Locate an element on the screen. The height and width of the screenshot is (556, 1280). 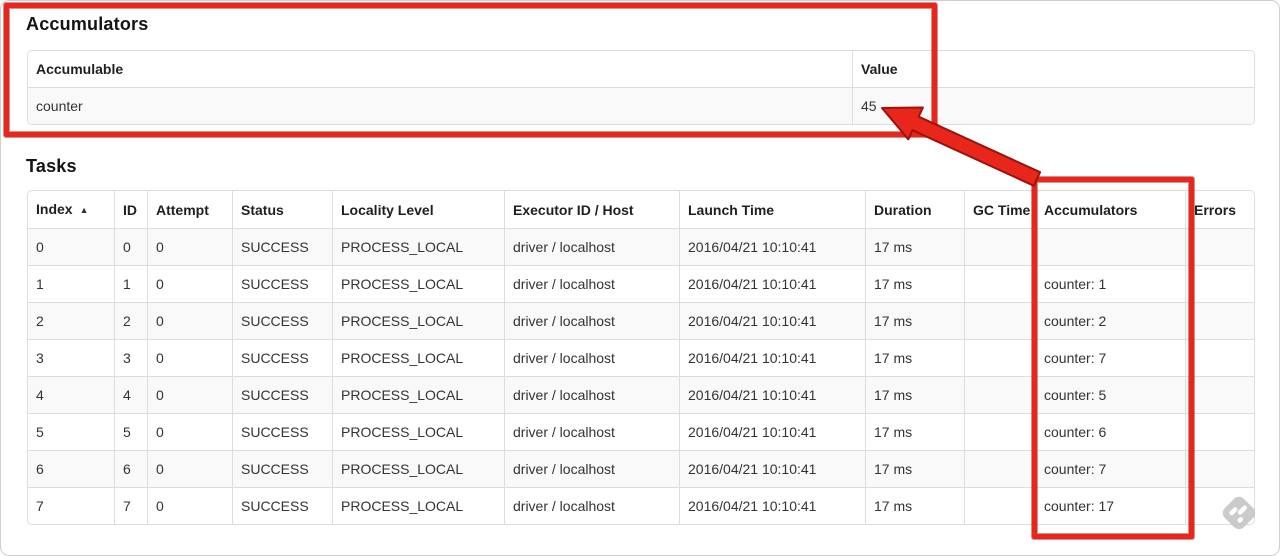
cell-accumulable: counter is located at coordinates (440, 105).